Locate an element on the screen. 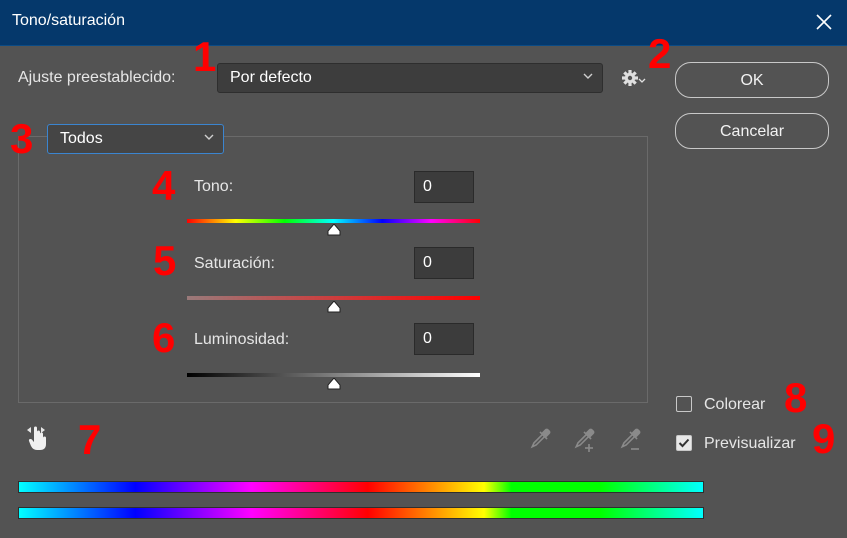 The width and height of the screenshot is (847, 538). preset-label: Ajuste preestablecido: is located at coordinates (97, 77).